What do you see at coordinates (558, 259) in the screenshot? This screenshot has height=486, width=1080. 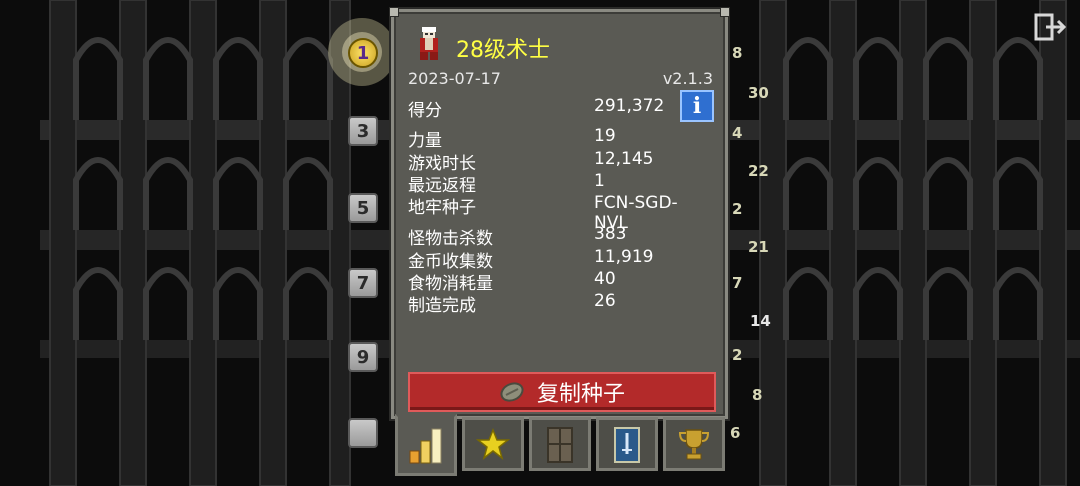 I see `stat-row-gold: 金币收集数 11,919` at bounding box center [558, 259].